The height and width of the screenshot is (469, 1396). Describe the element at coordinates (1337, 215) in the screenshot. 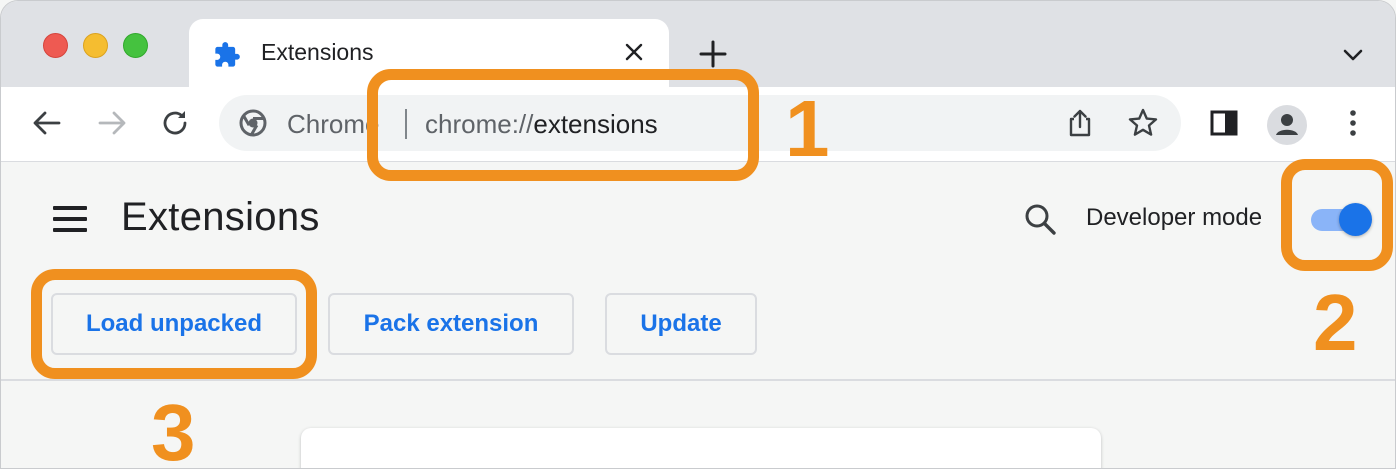

I see `annotation-box-developer-toggle` at that location.